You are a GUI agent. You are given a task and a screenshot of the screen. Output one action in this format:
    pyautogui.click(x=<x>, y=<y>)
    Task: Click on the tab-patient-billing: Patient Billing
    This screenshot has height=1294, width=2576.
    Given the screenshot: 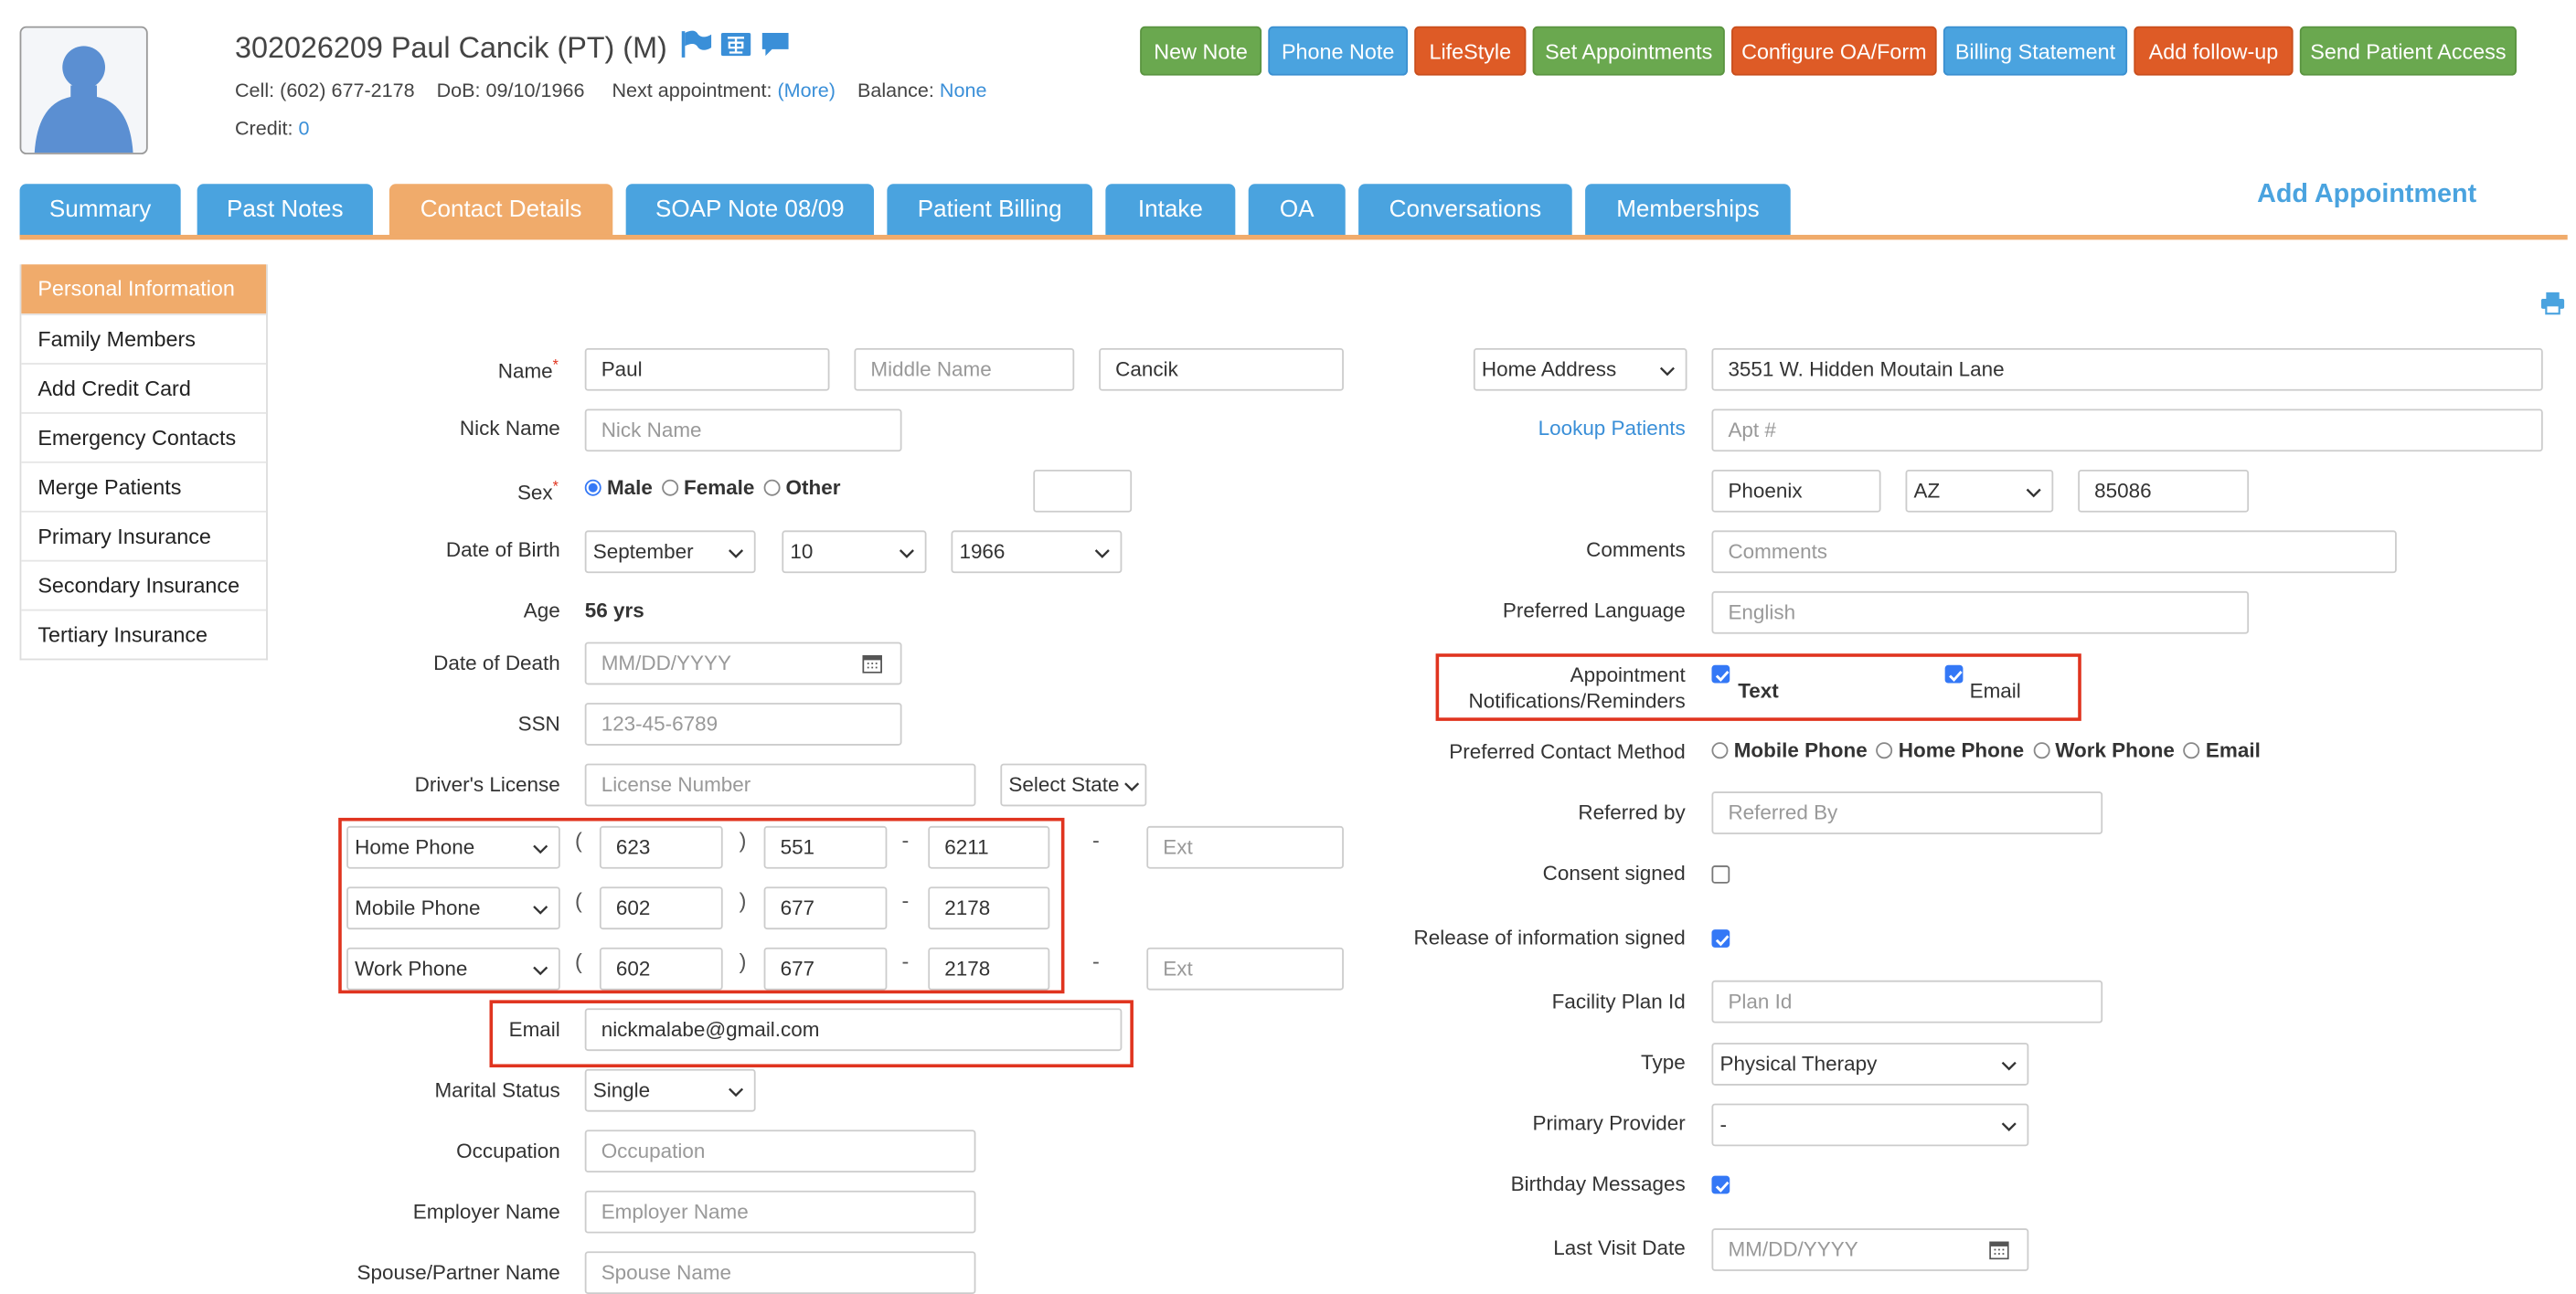 What is the action you would take?
    pyautogui.click(x=990, y=211)
    